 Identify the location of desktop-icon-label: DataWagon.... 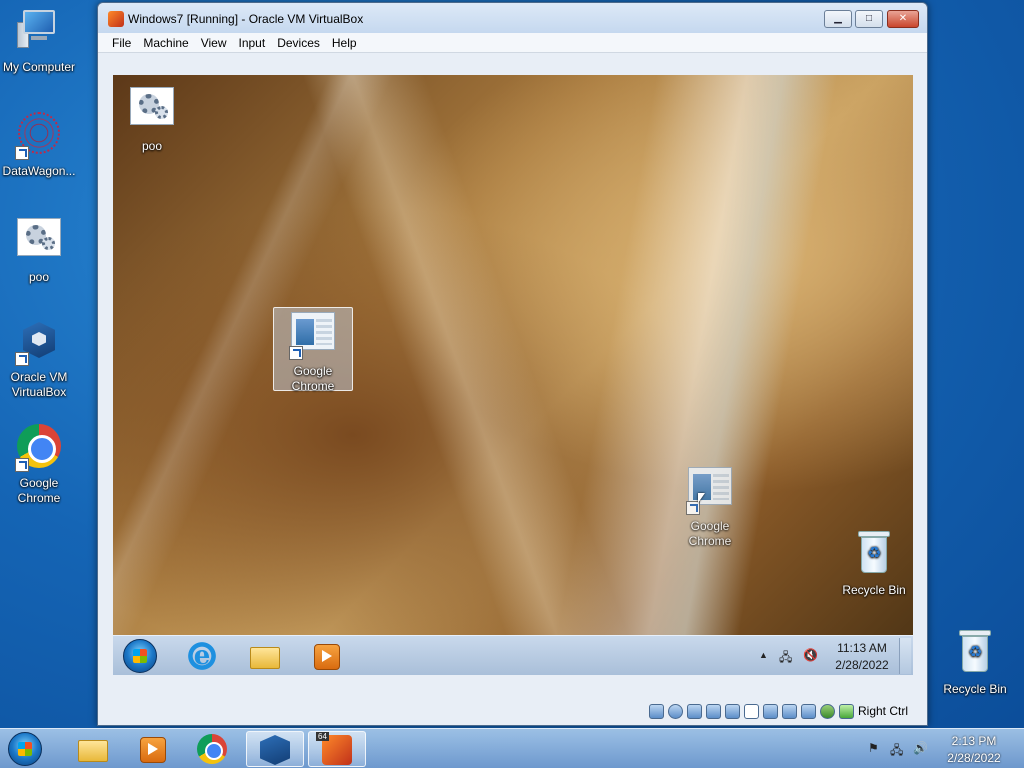
(39, 171).